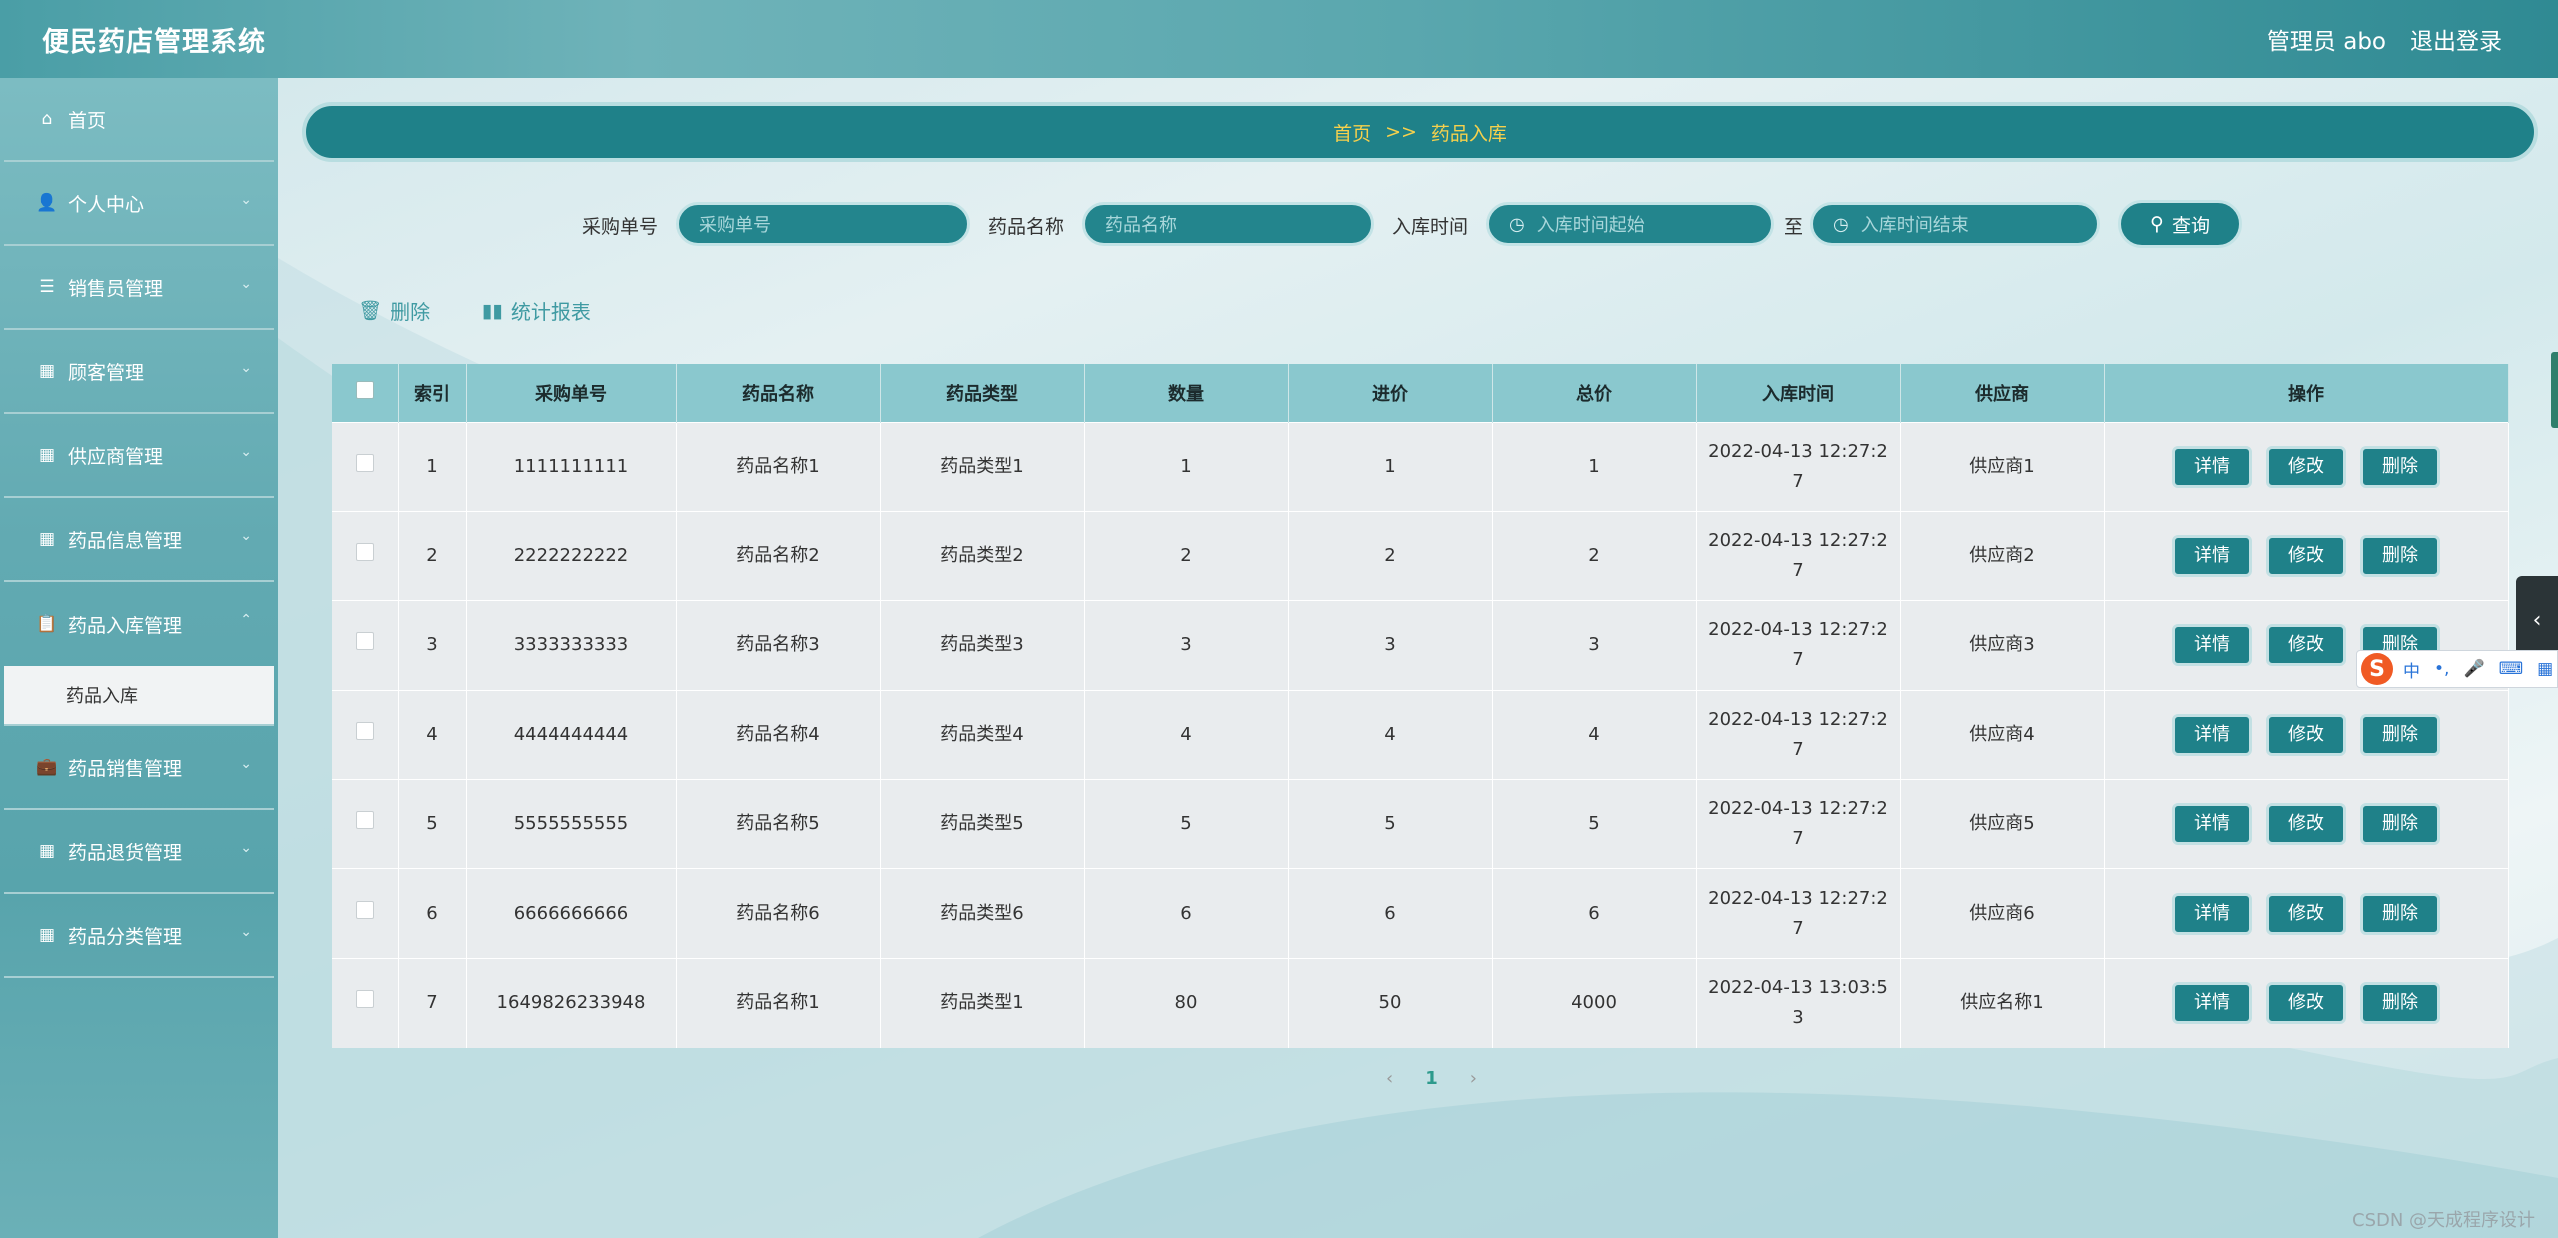 The image size is (2558, 1238). I want to click on breadcrumb-current: 药品入库, so click(1468, 133).